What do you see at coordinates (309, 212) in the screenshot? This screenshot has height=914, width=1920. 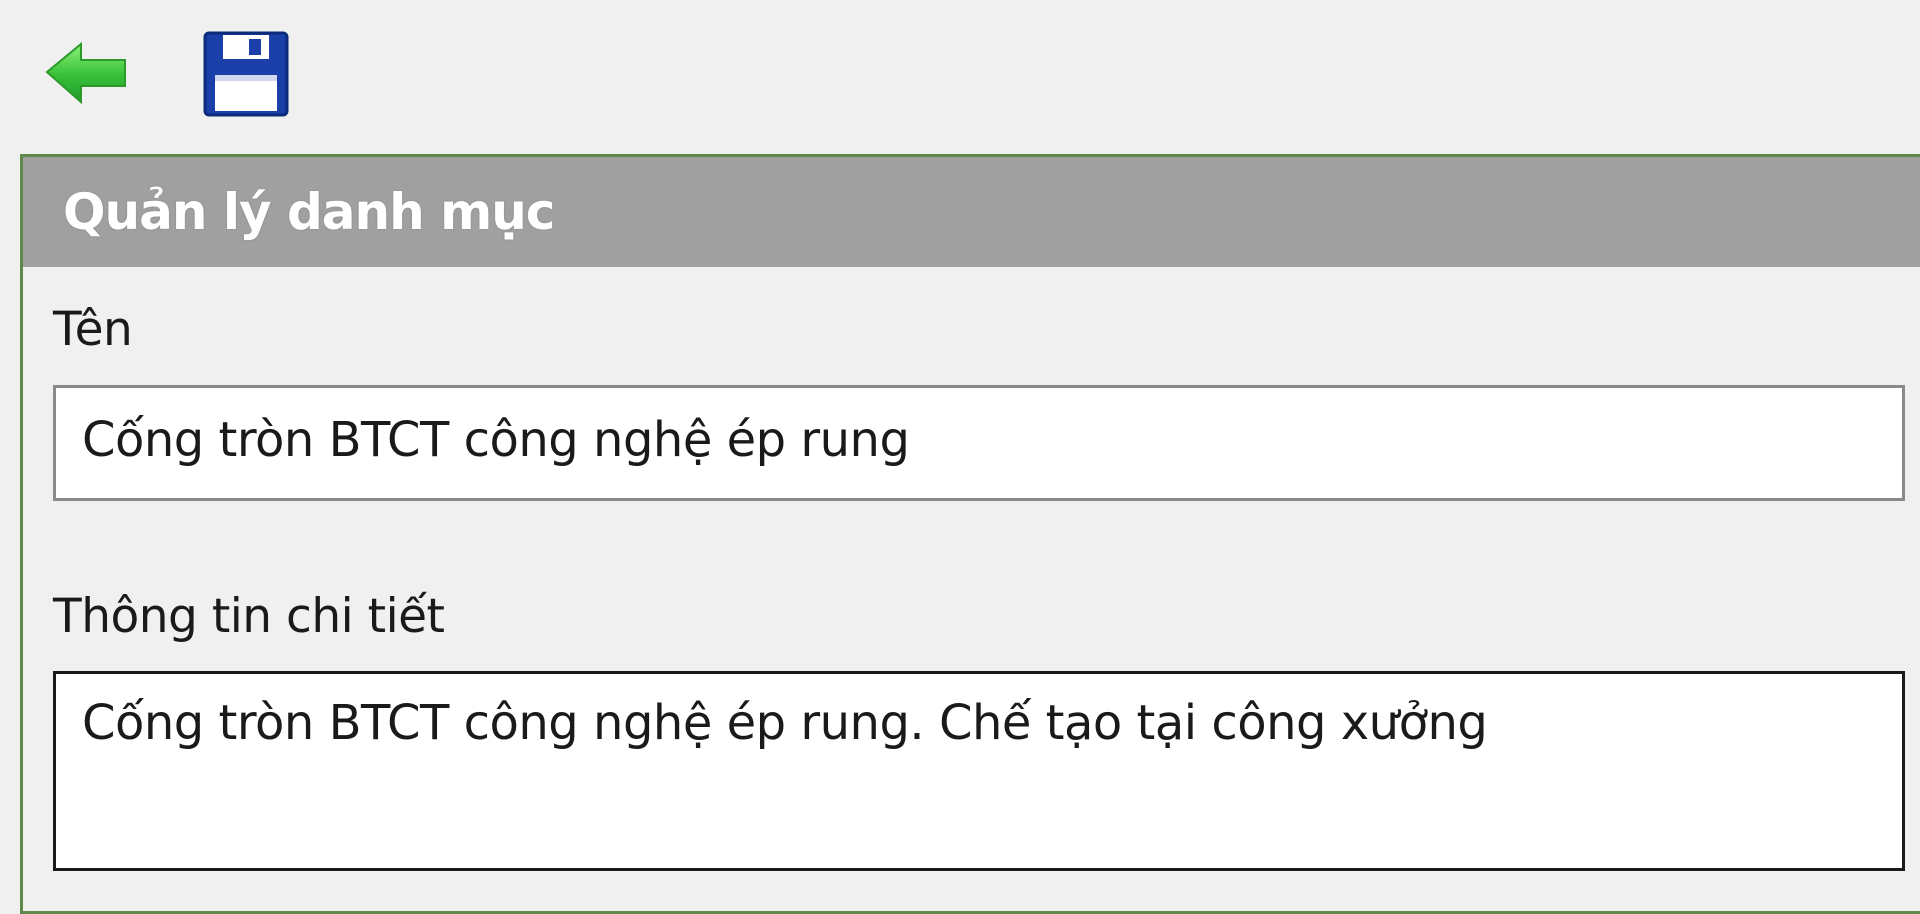 I see `panel-title: Quản lý danh mục` at bounding box center [309, 212].